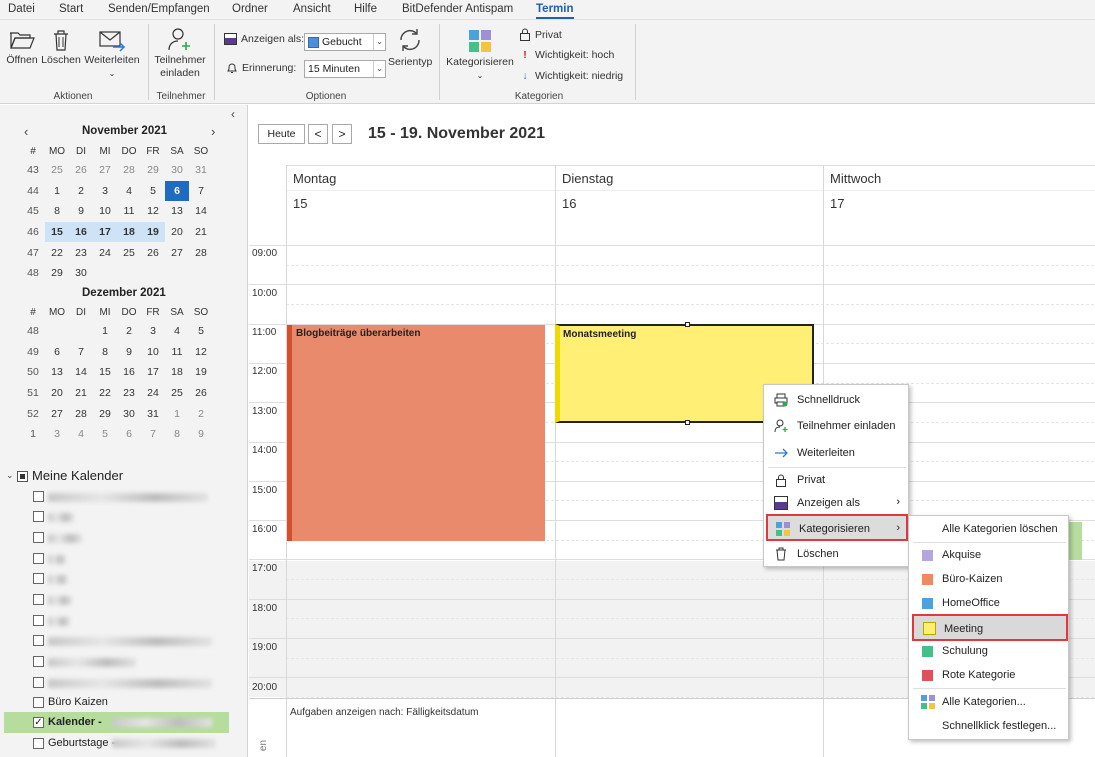  I want to click on reminder-select: 15 Minuten ⌄, so click(345, 69).